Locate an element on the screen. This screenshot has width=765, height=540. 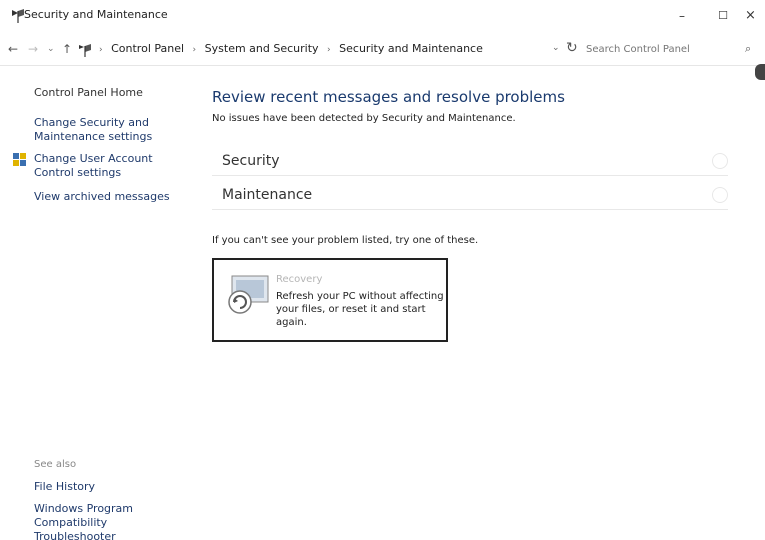
sidebar-item-view-archived-messages: View archived messages is located at coordinates (102, 197).